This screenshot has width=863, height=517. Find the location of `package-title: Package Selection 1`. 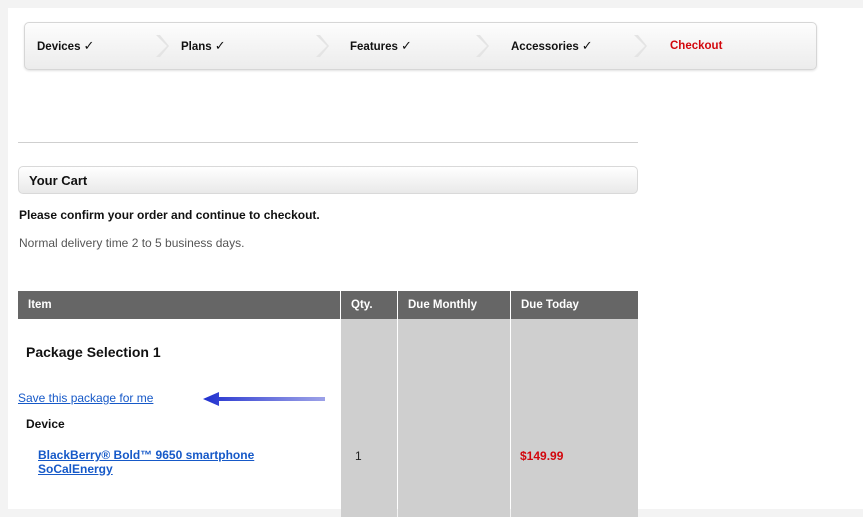

package-title: Package Selection 1 is located at coordinates (93, 352).